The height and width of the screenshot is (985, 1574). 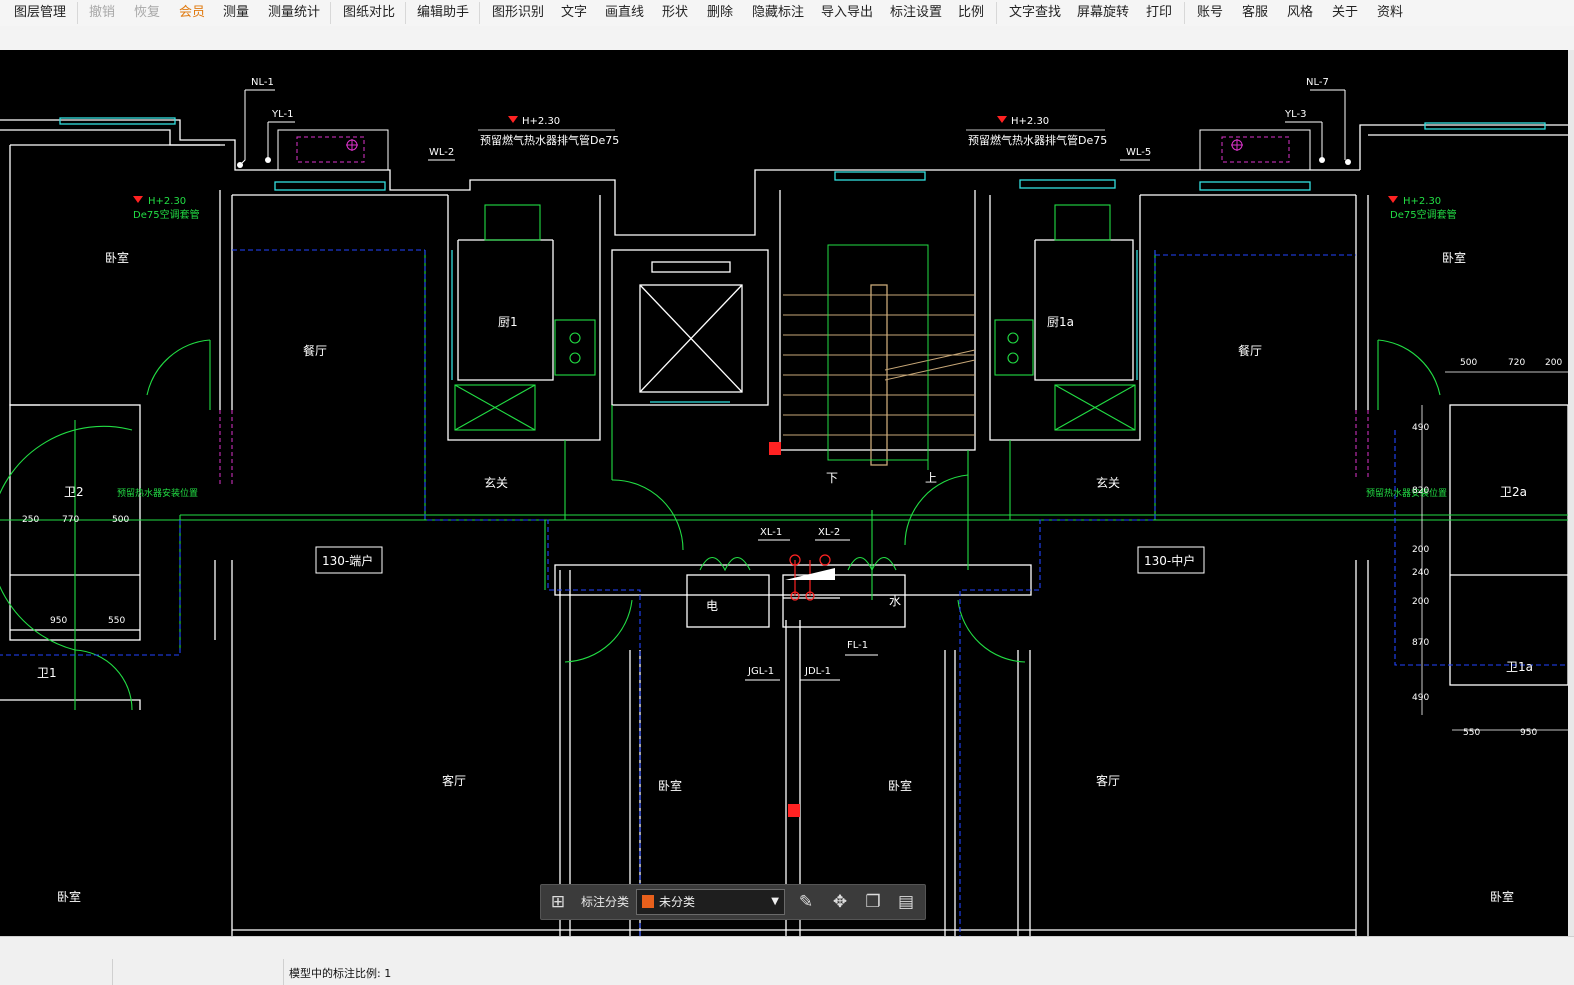 I want to click on toolbar-delete: 删除, so click(x=720, y=13).